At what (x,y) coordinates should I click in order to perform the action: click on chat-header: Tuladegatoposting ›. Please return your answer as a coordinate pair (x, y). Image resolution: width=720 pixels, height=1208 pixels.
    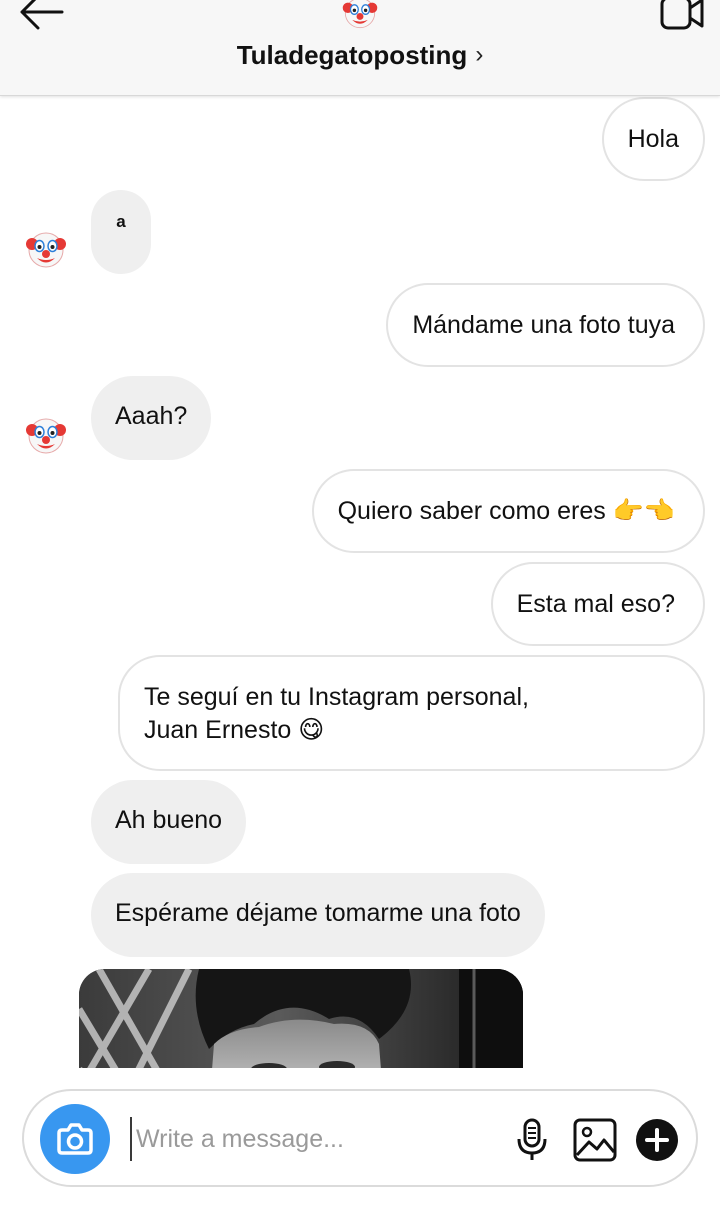
    Looking at the image, I should click on (360, 48).